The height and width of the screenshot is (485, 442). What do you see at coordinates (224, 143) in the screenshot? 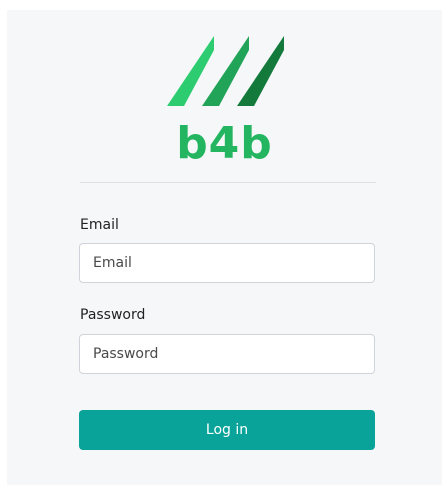
I see `brand-name: b4b` at bounding box center [224, 143].